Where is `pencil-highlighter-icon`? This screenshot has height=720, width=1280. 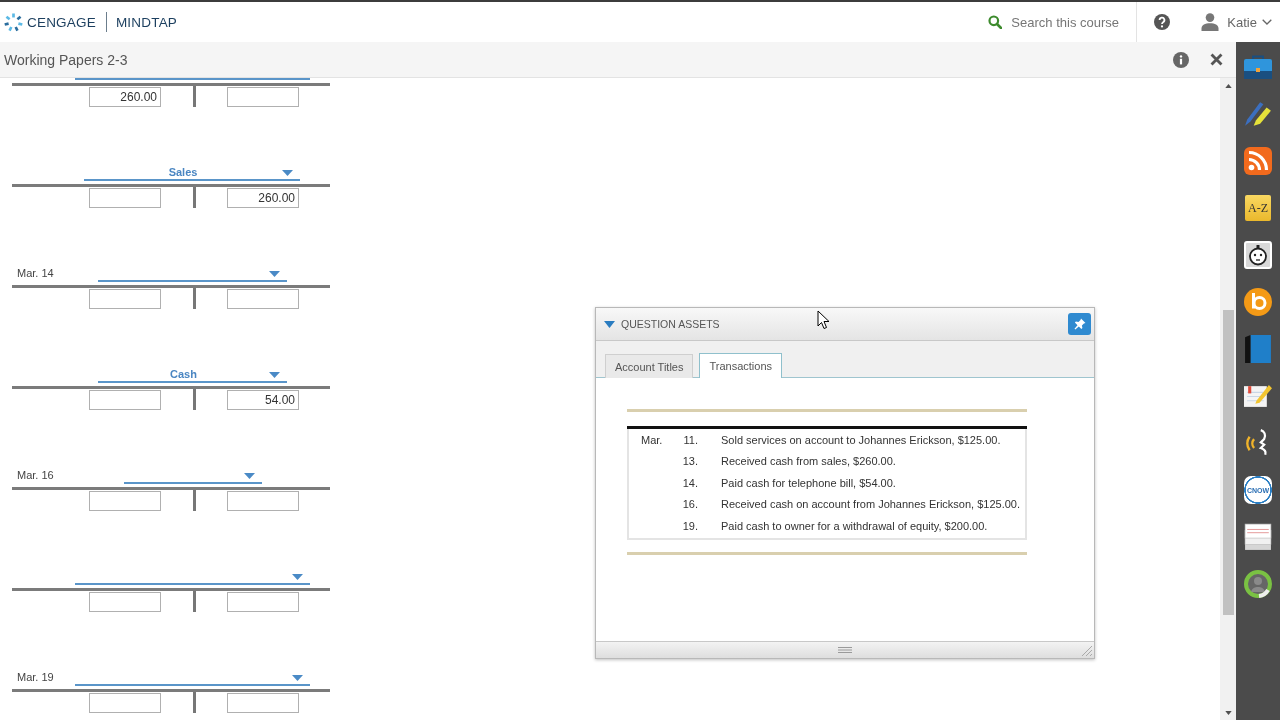
pencil-highlighter-icon is located at coordinates (1258, 114).